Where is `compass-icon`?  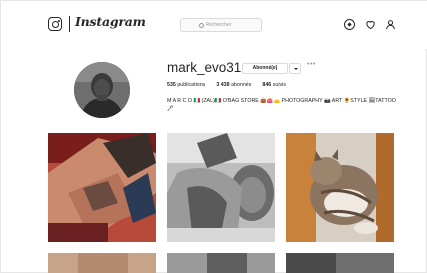 compass-icon is located at coordinates (349, 24).